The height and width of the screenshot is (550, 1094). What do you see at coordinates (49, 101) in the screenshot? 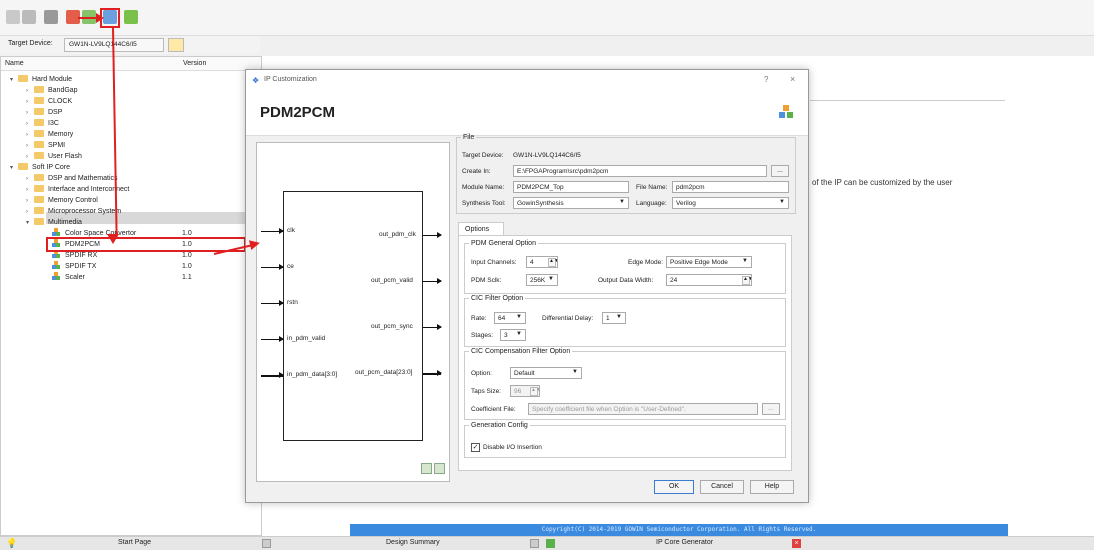
I see `tree-node: › CLOCK` at bounding box center [49, 101].